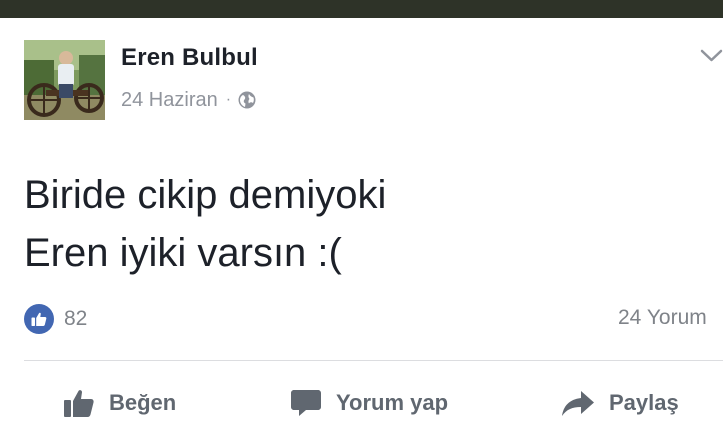 This screenshot has height=445, width=723. I want to click on comment-count: 24 Yorum, so click(662, 318).